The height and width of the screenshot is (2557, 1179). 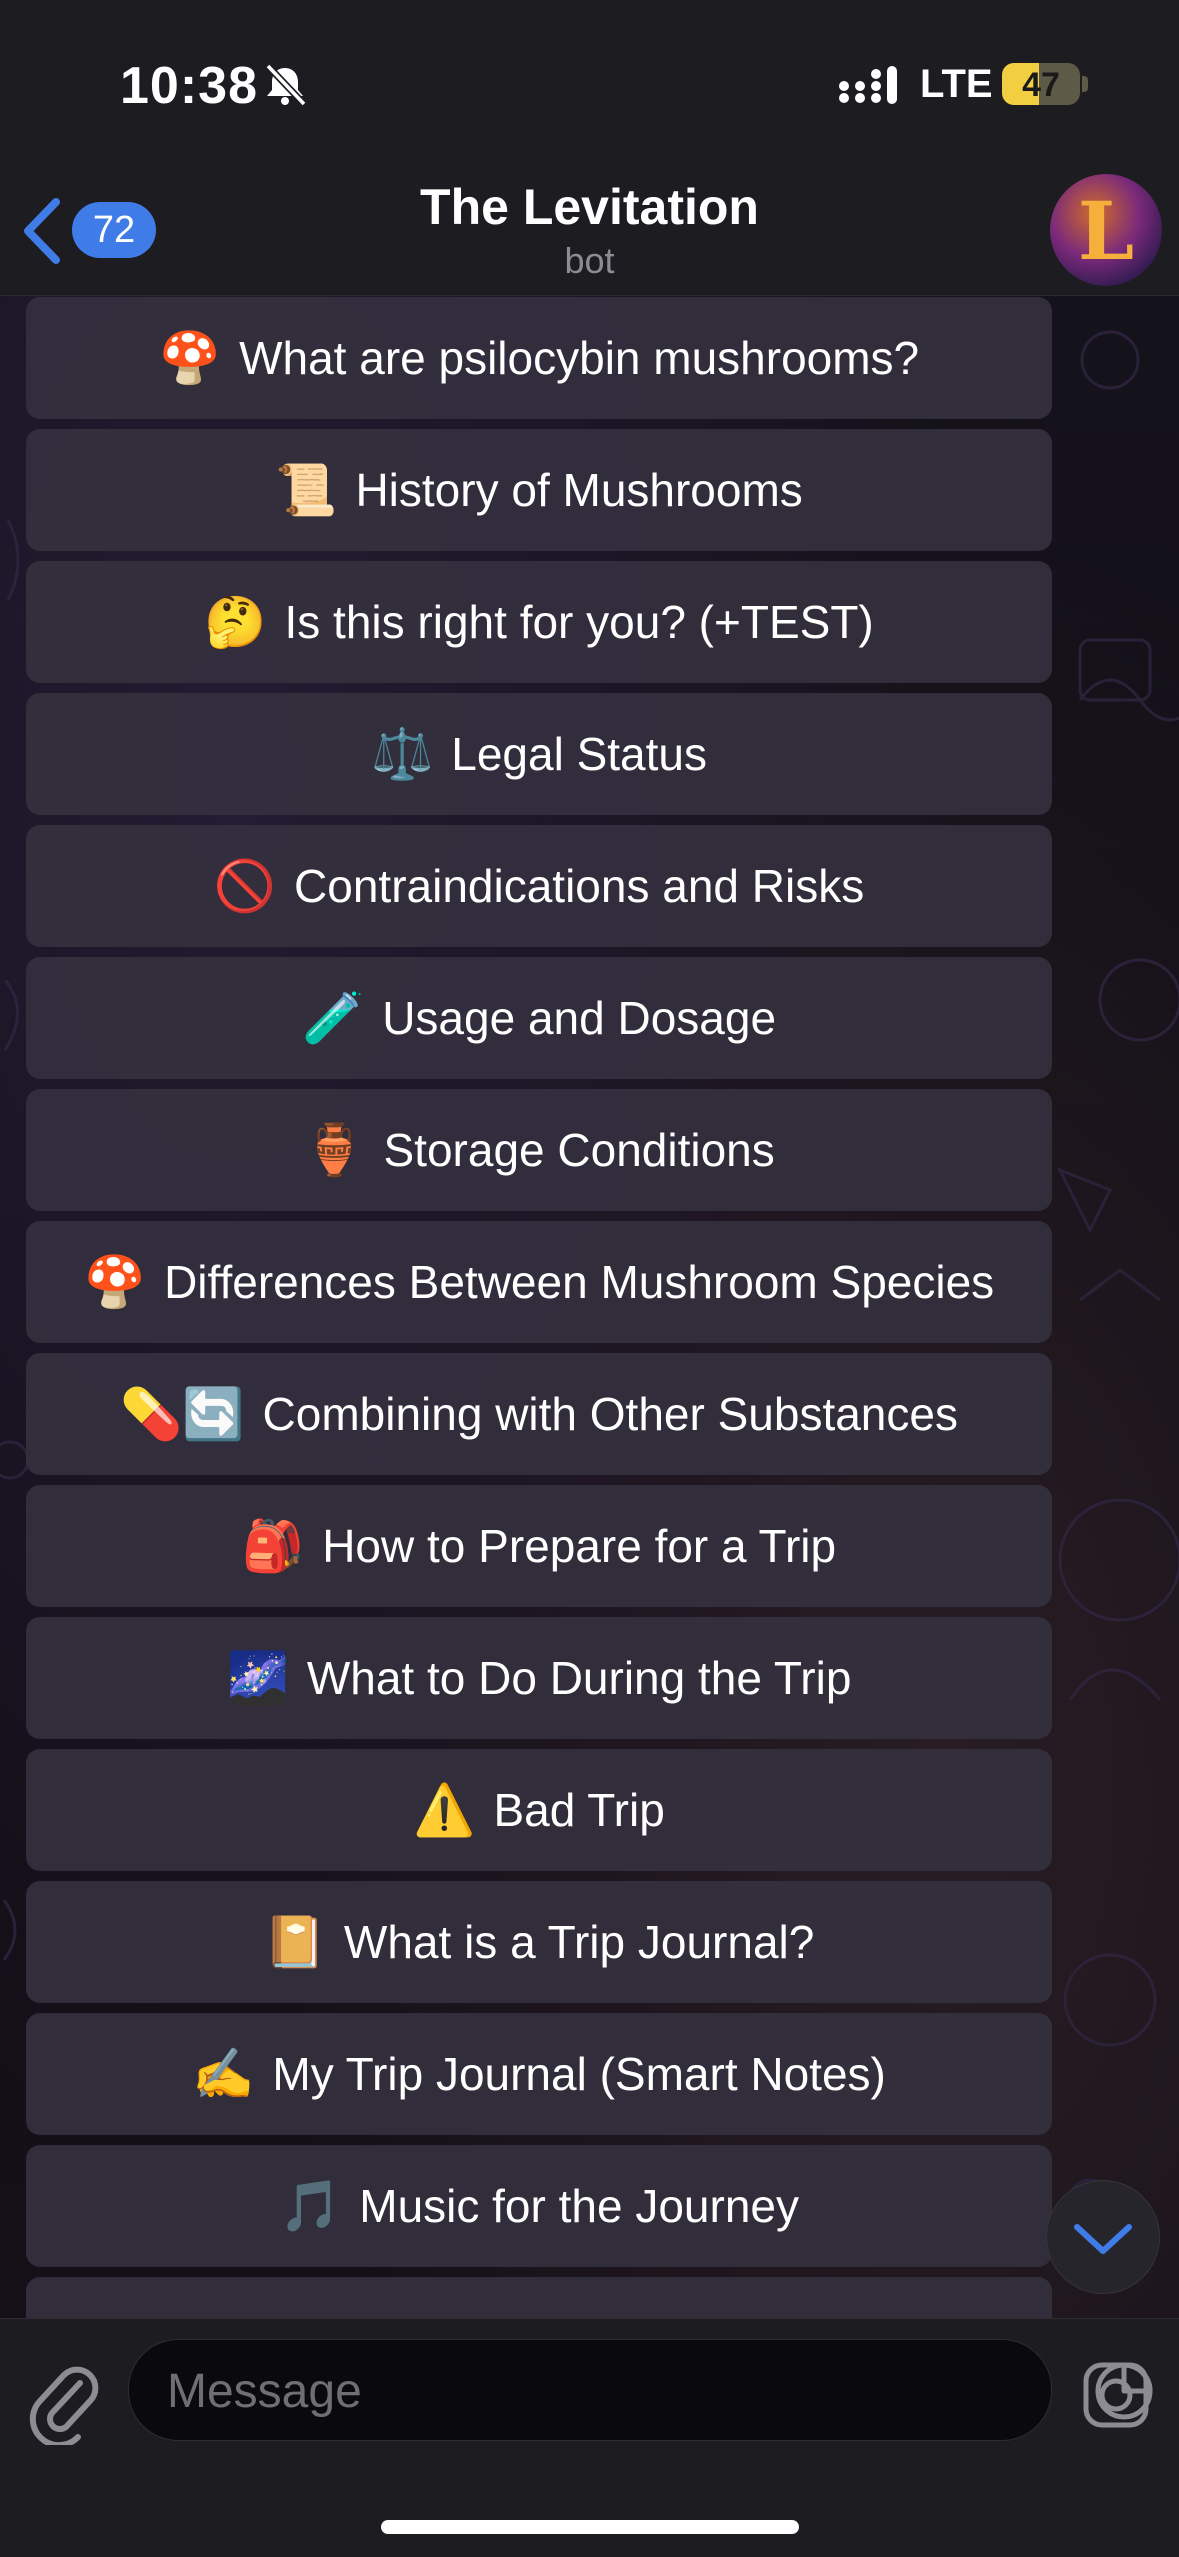 I want to click on battery-indicator: 47, so click(x=1041, y=84).